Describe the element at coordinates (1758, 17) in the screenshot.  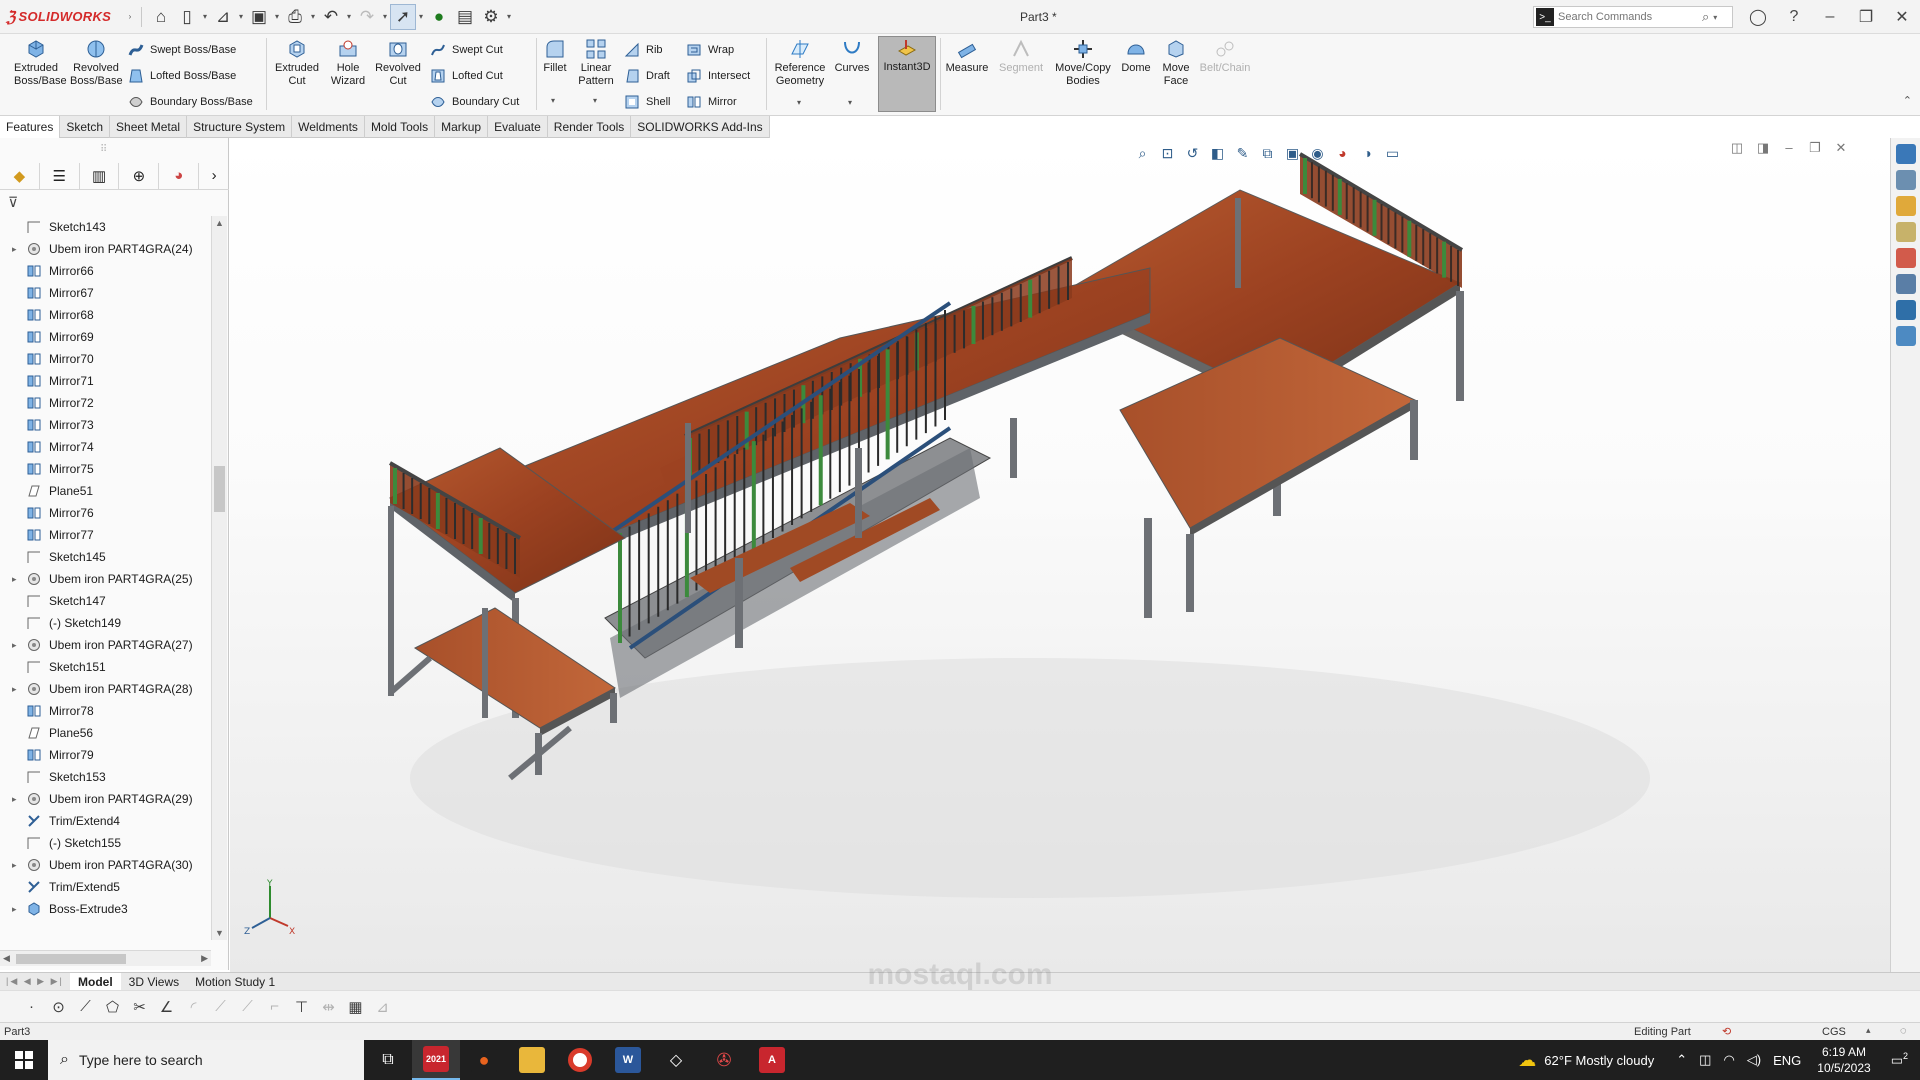
I see `user-account-icon: ◯` at that location.